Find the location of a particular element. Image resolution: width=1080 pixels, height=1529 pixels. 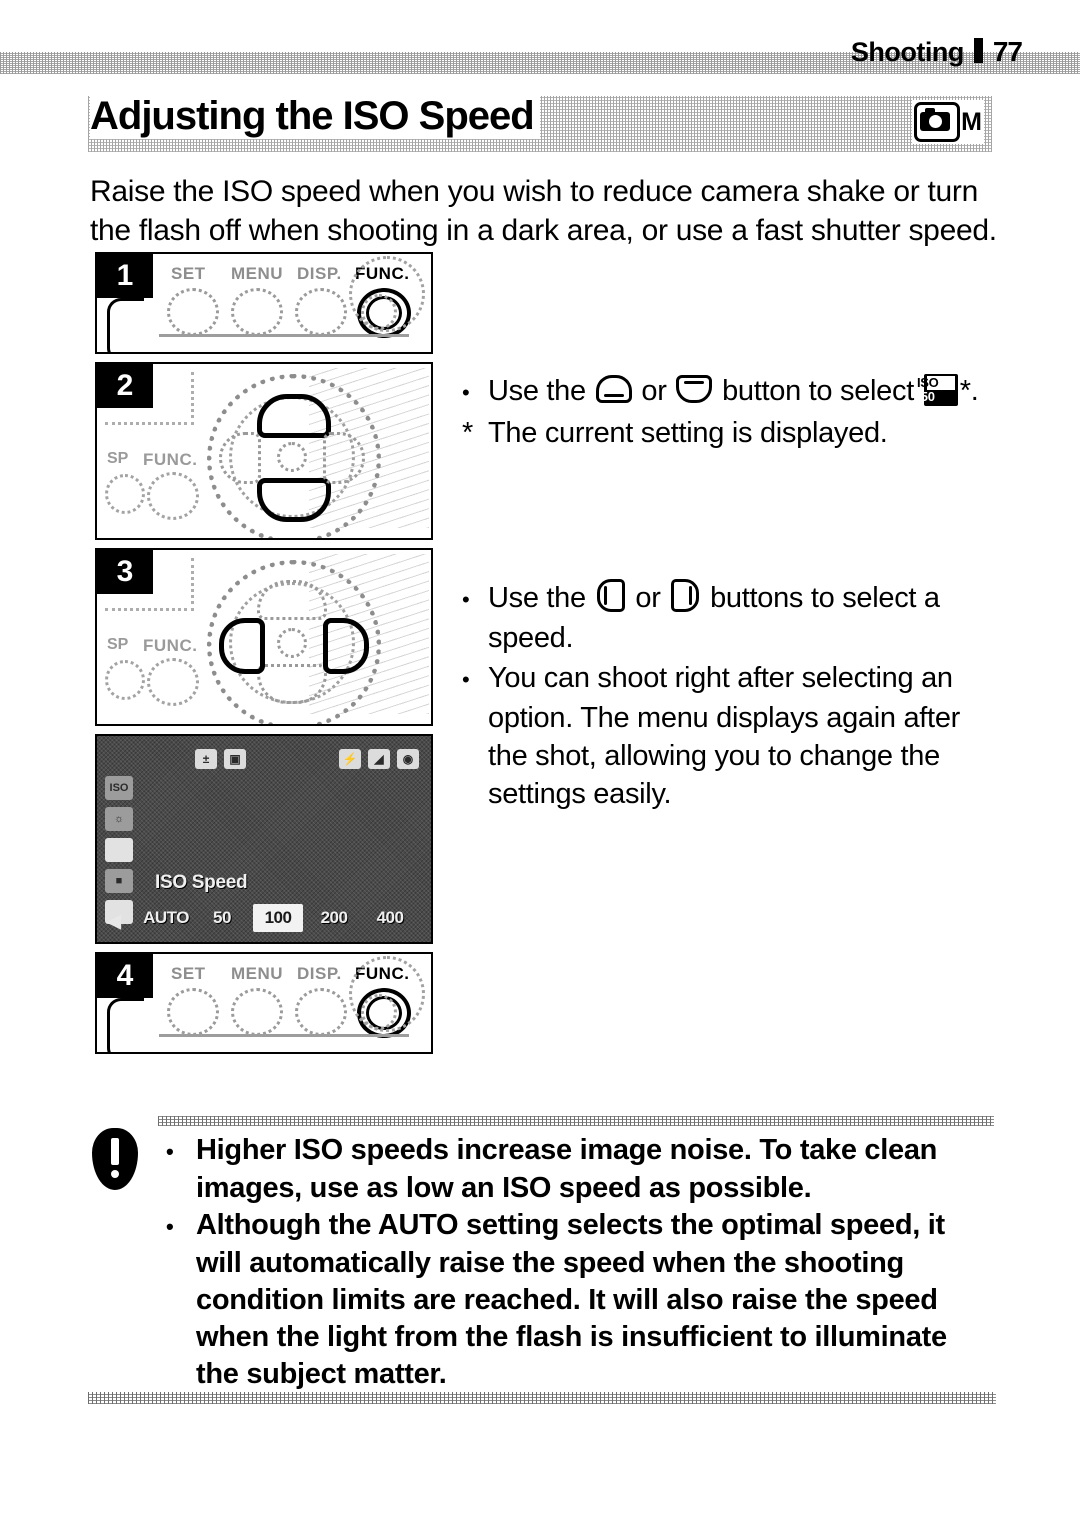

iso-icon-top: ISO is located at coordinates (936, 383).